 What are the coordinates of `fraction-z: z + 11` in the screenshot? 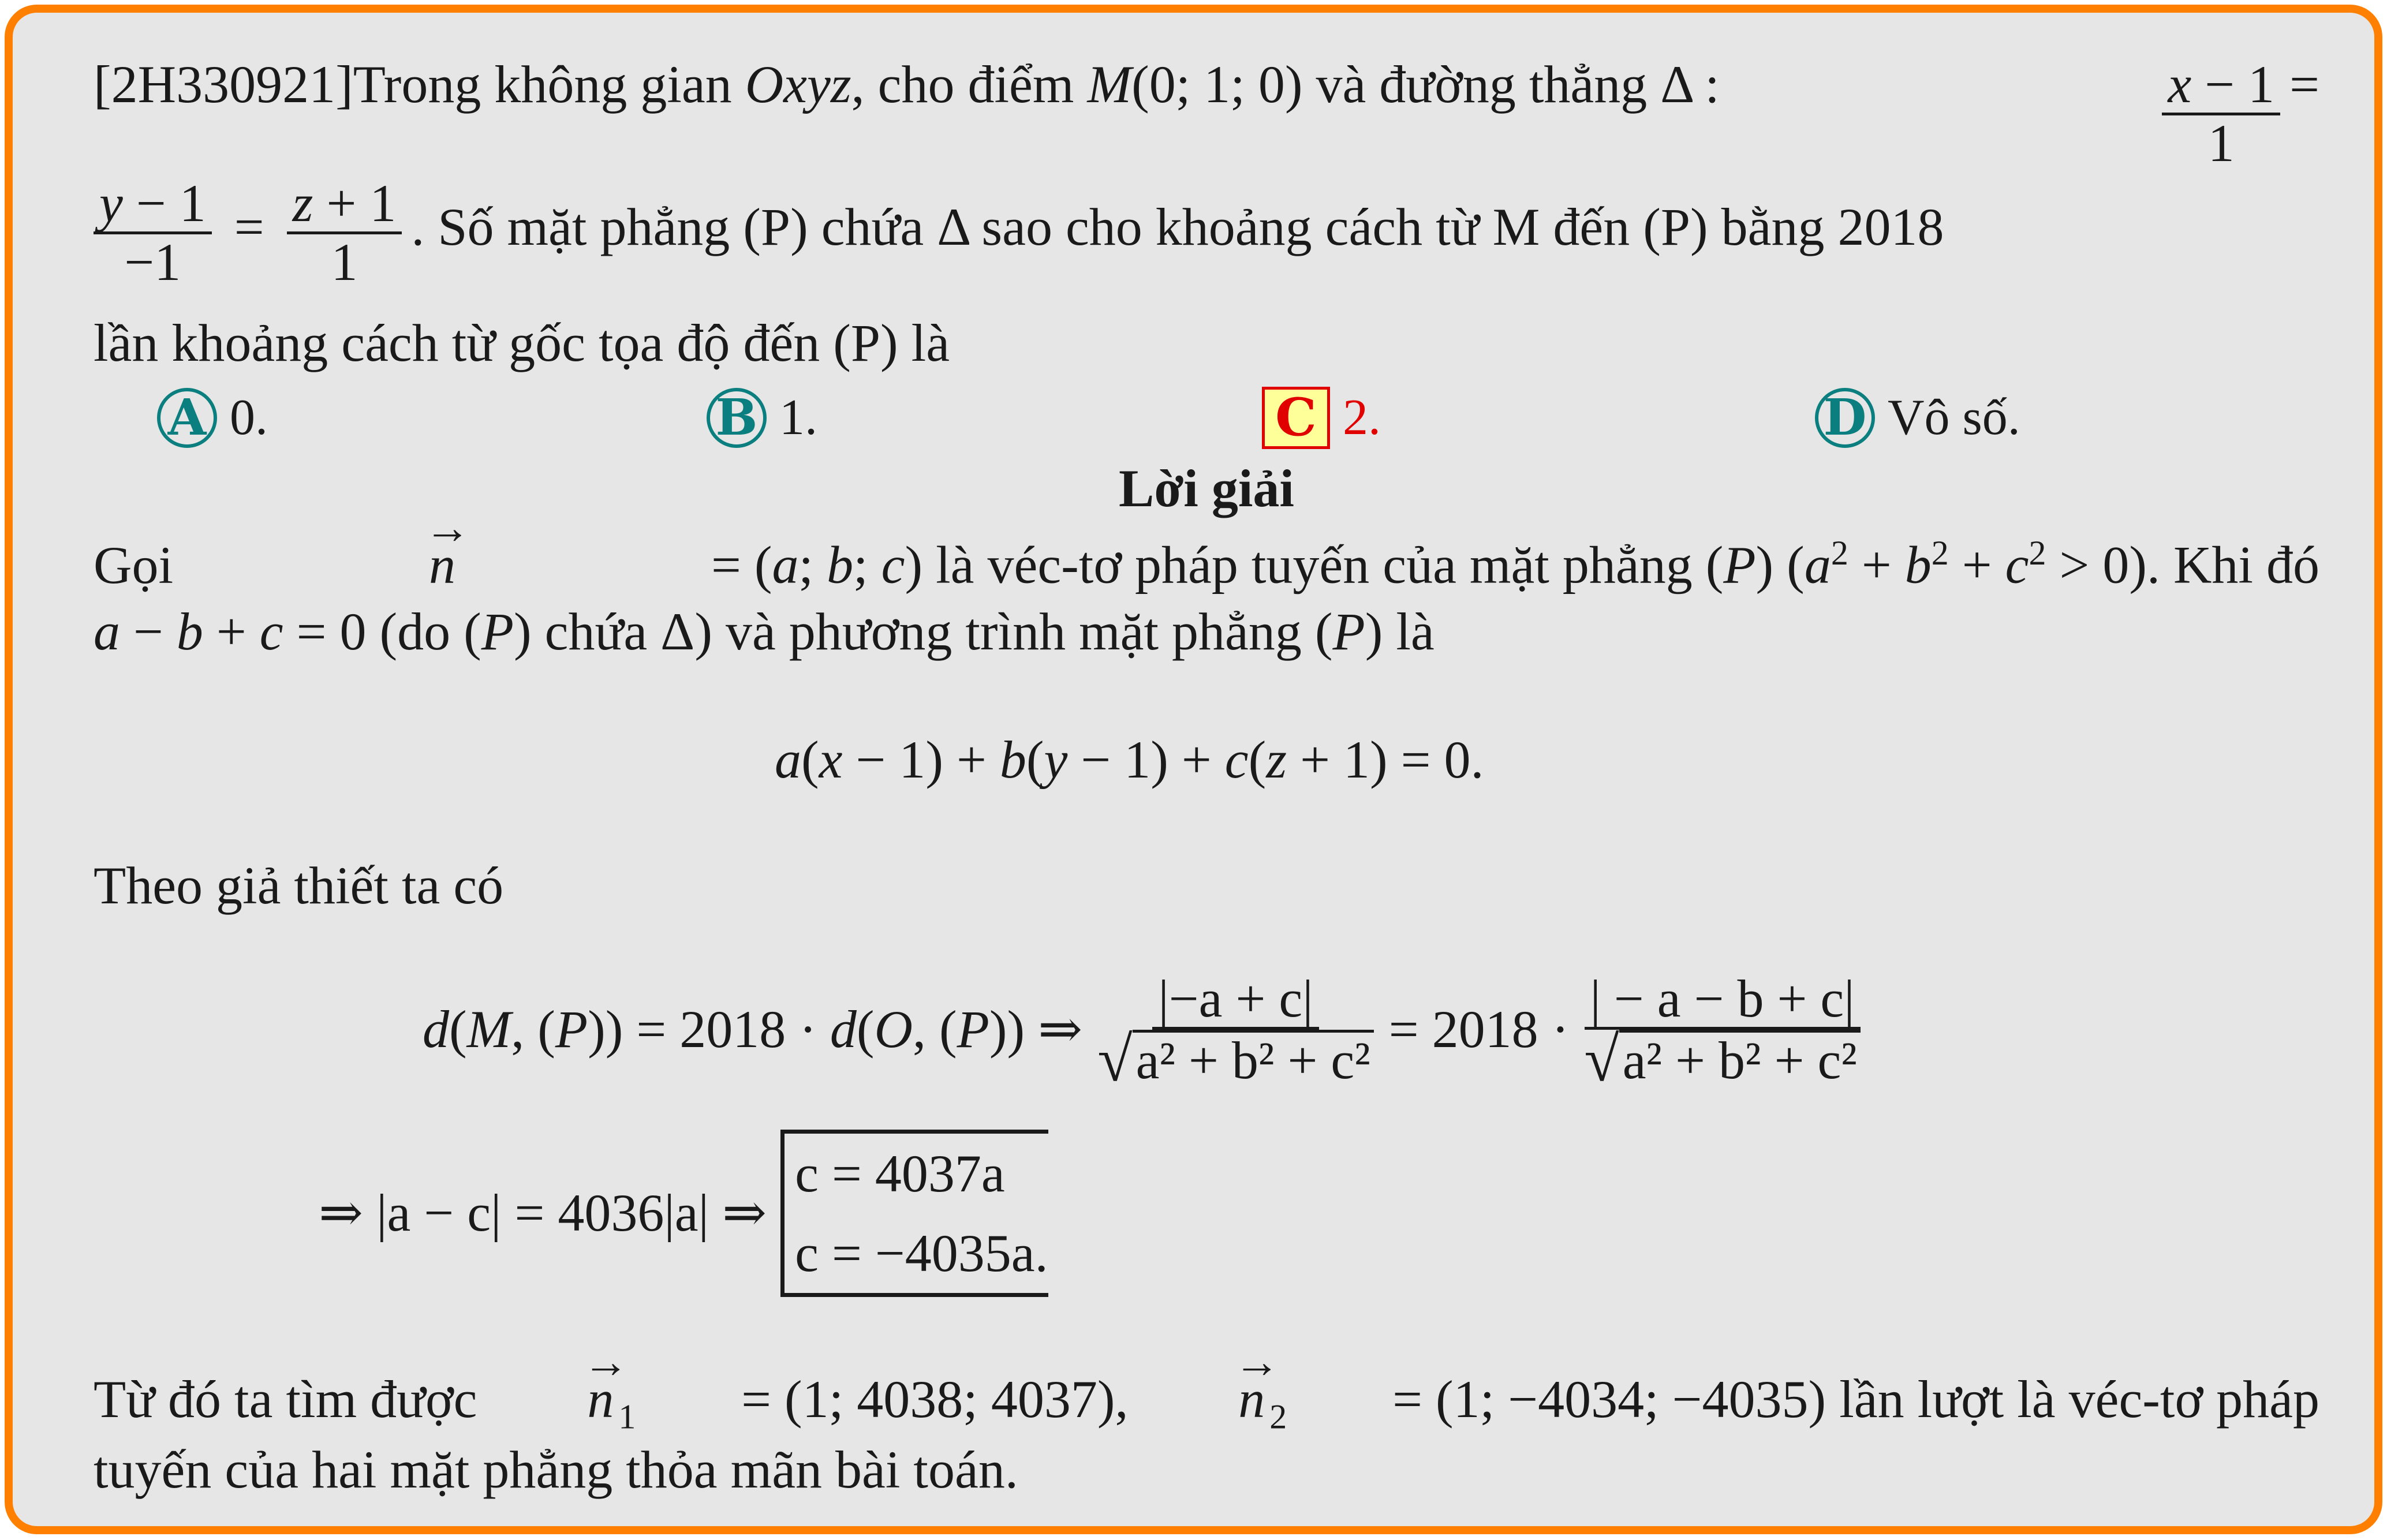 It's located at (344, 233).